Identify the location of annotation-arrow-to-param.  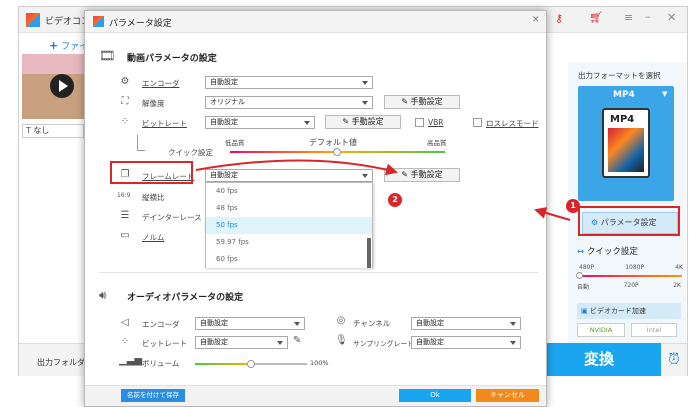
(552, 214).